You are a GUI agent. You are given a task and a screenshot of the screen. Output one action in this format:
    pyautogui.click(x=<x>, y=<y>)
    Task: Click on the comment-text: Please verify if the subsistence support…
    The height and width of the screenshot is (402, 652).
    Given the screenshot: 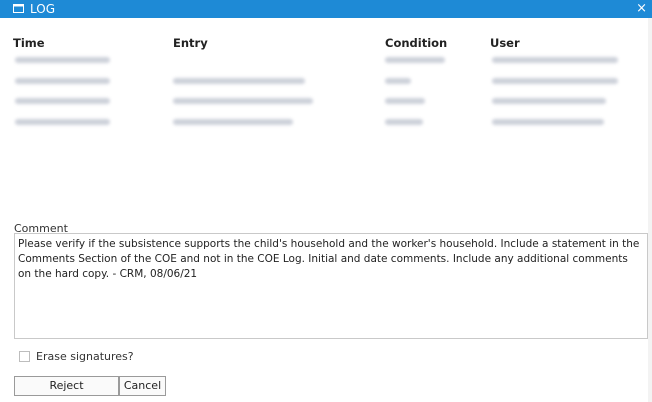 What is the action you would take?
    pyautogui.click(x=329, y=259)
    